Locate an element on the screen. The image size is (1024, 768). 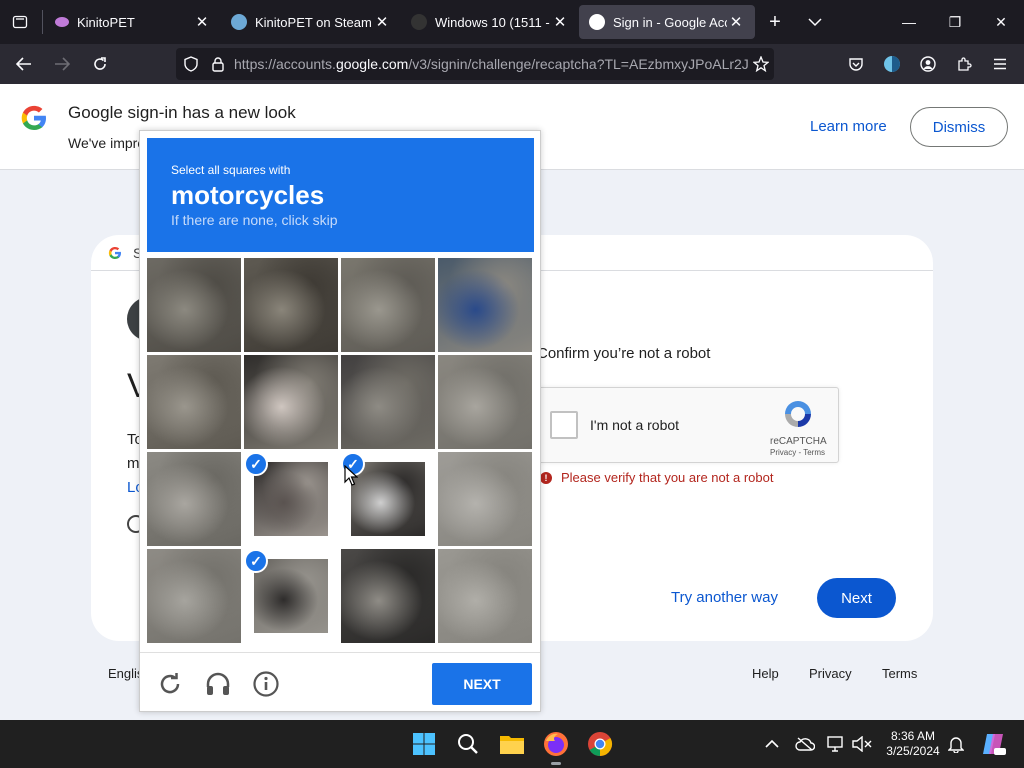
next-button: Next is located at coordinates (856, 598).